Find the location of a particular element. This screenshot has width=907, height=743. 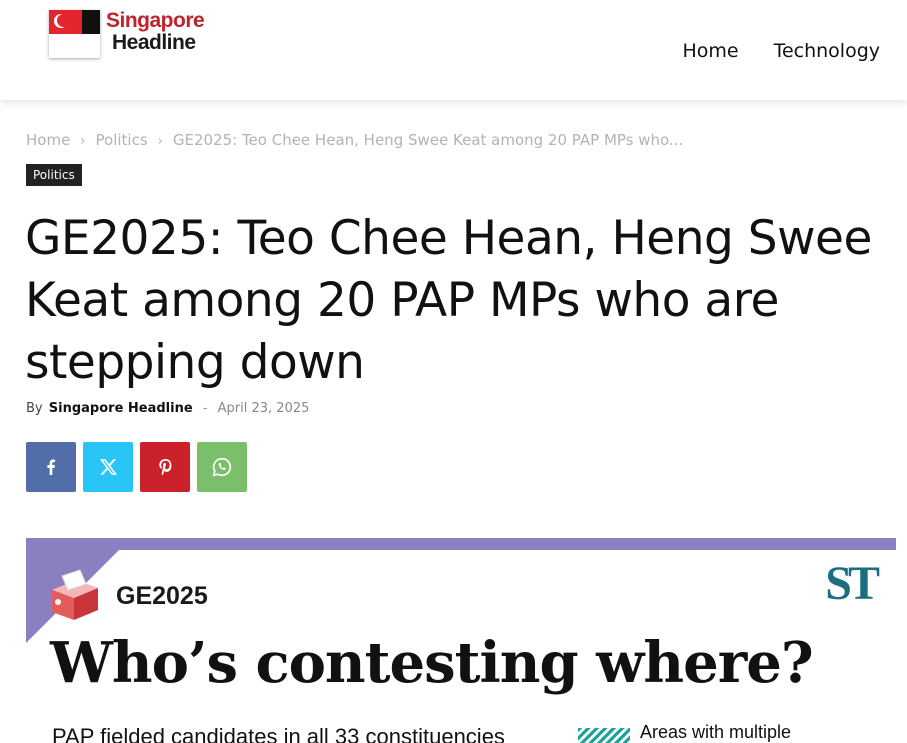

graphic-top-bar is located at coordinates (461, 544).